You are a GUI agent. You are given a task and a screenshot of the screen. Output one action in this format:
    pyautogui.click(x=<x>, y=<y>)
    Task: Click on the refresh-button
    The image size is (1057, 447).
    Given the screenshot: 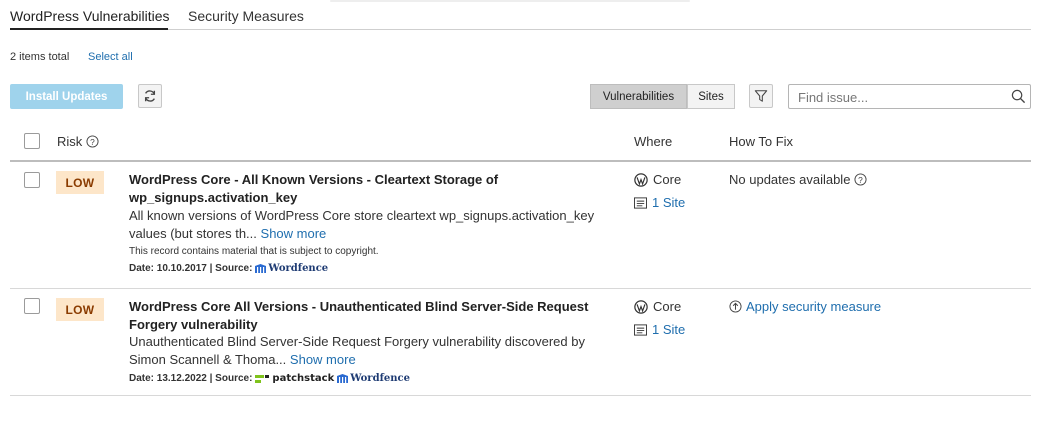 What is the action you would take?
    pyautogui.click(x=150, y=96)
    